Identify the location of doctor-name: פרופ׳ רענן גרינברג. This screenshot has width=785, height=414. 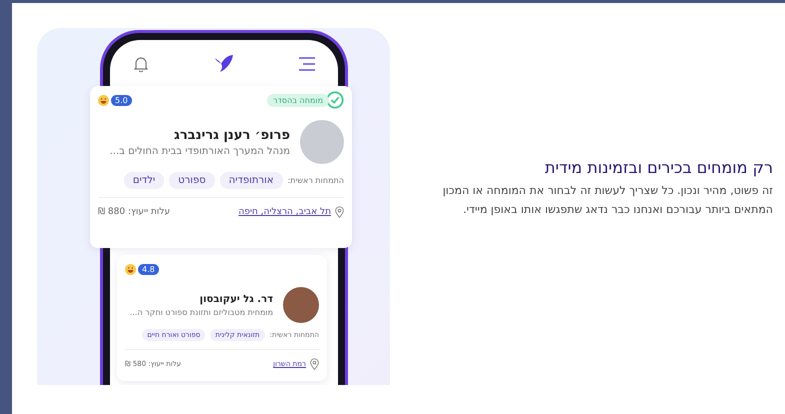
(231, 135).